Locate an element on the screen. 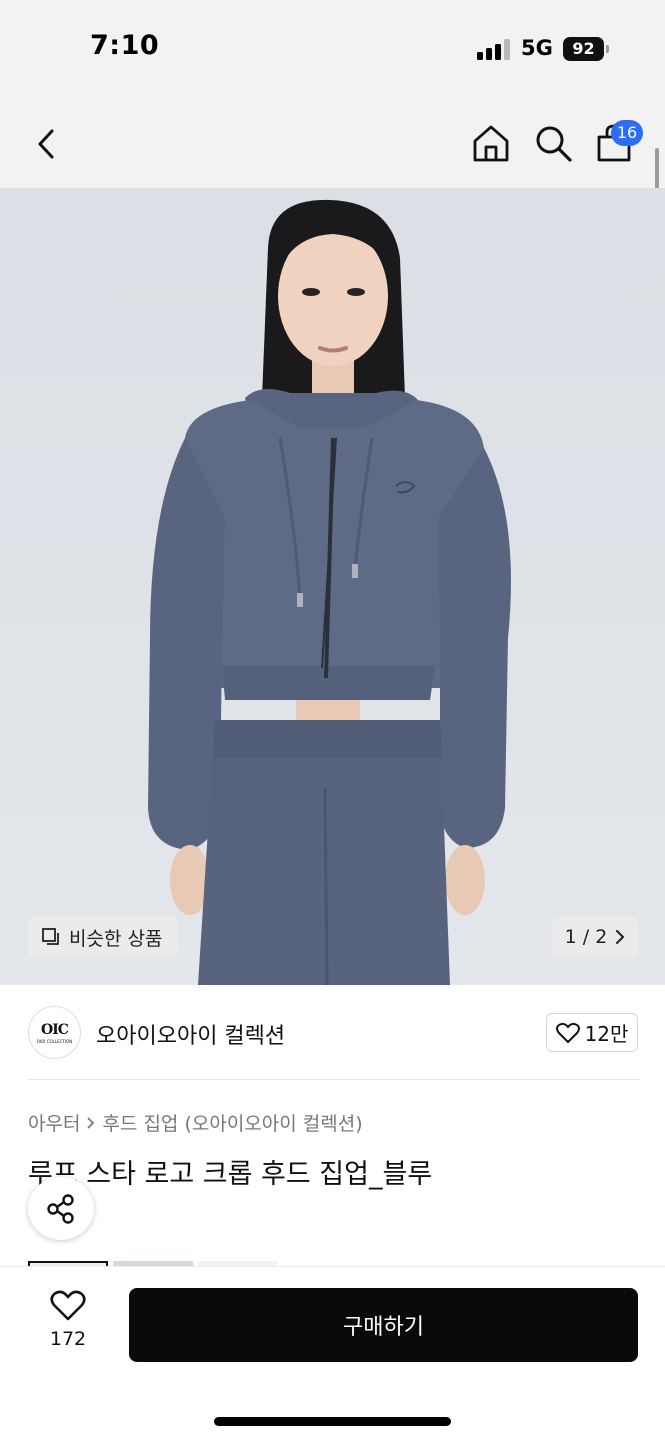 The image size is (665, 1440). similar-products-button: 비슷한 상품 is located at coordinates (103, 937).